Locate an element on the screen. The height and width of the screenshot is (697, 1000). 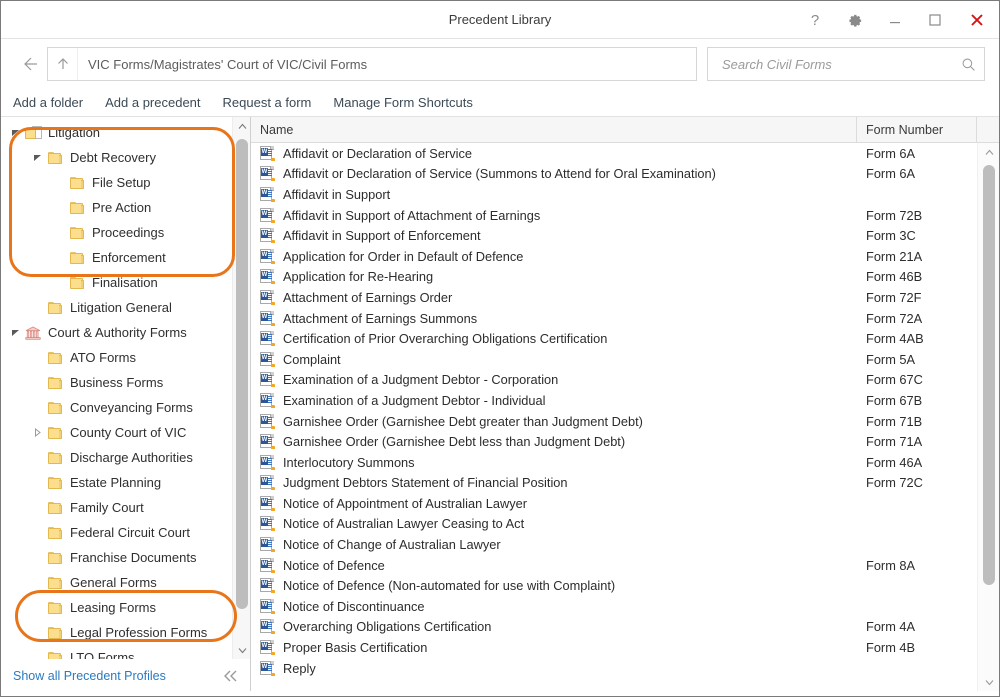
tree-item: ATO Forms is located at coordinates (116, 357).